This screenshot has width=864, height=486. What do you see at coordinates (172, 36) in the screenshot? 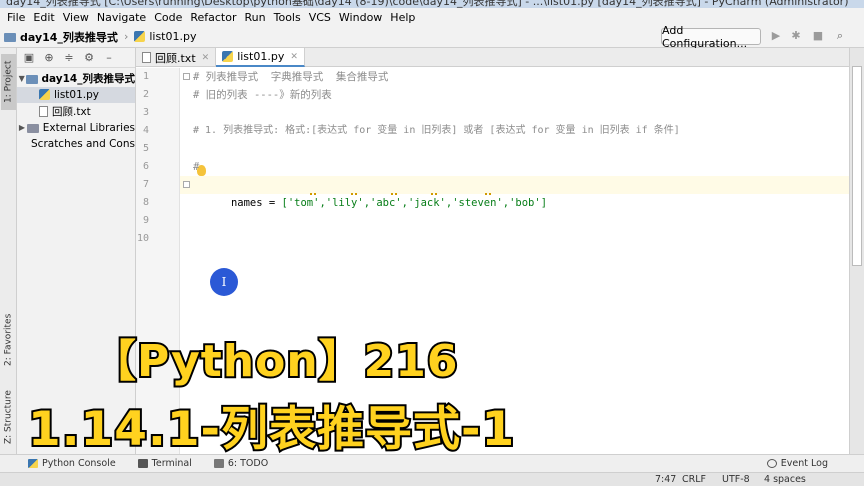
I see `breadcrumb-file: list01.py` at bounding box center [172, 36].